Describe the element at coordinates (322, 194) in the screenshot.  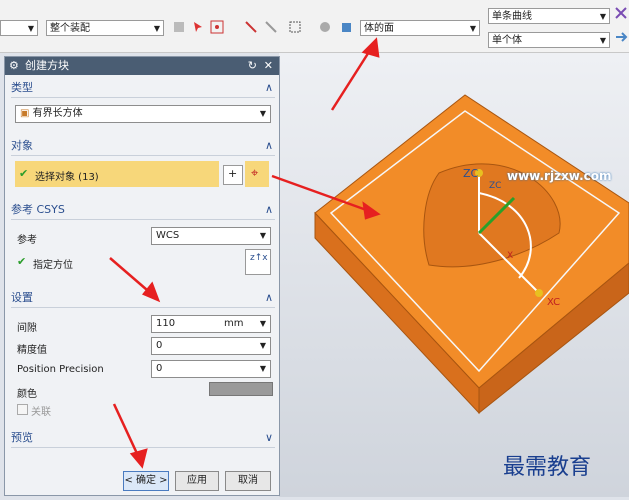
I see `arrow-to-block` at that location.